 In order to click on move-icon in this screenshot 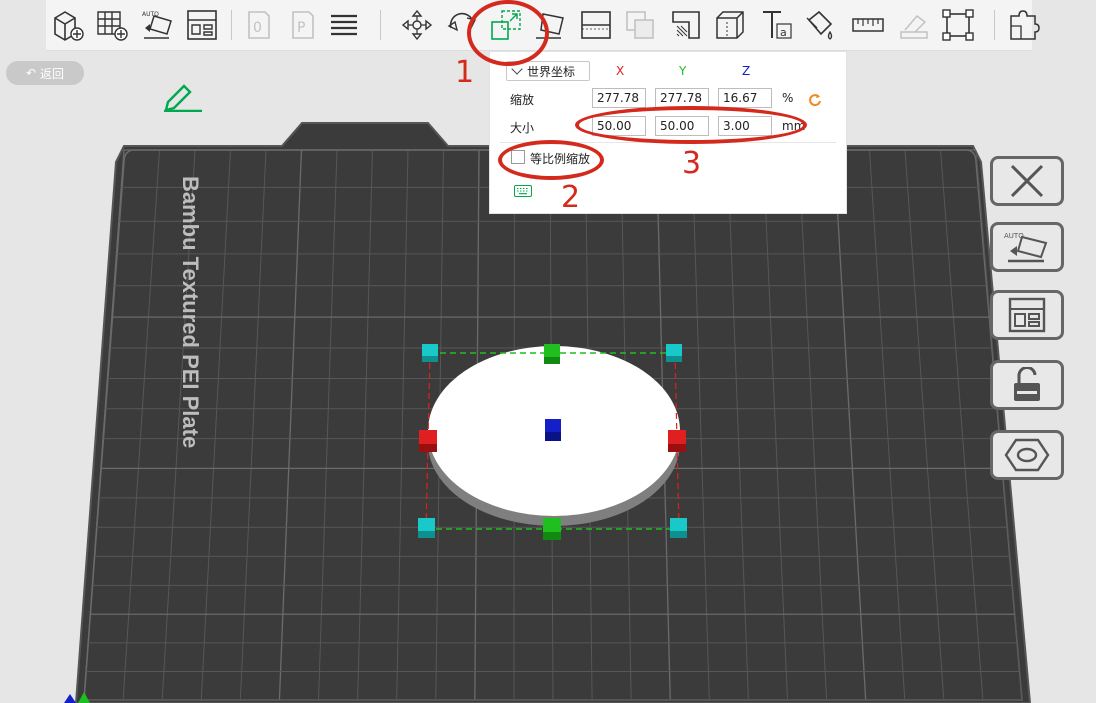, I will do `click(417, 25)`.